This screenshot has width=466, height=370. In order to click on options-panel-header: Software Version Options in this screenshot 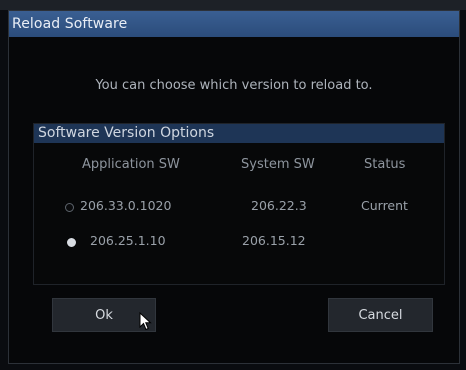, I will do `click(239, 133)`.